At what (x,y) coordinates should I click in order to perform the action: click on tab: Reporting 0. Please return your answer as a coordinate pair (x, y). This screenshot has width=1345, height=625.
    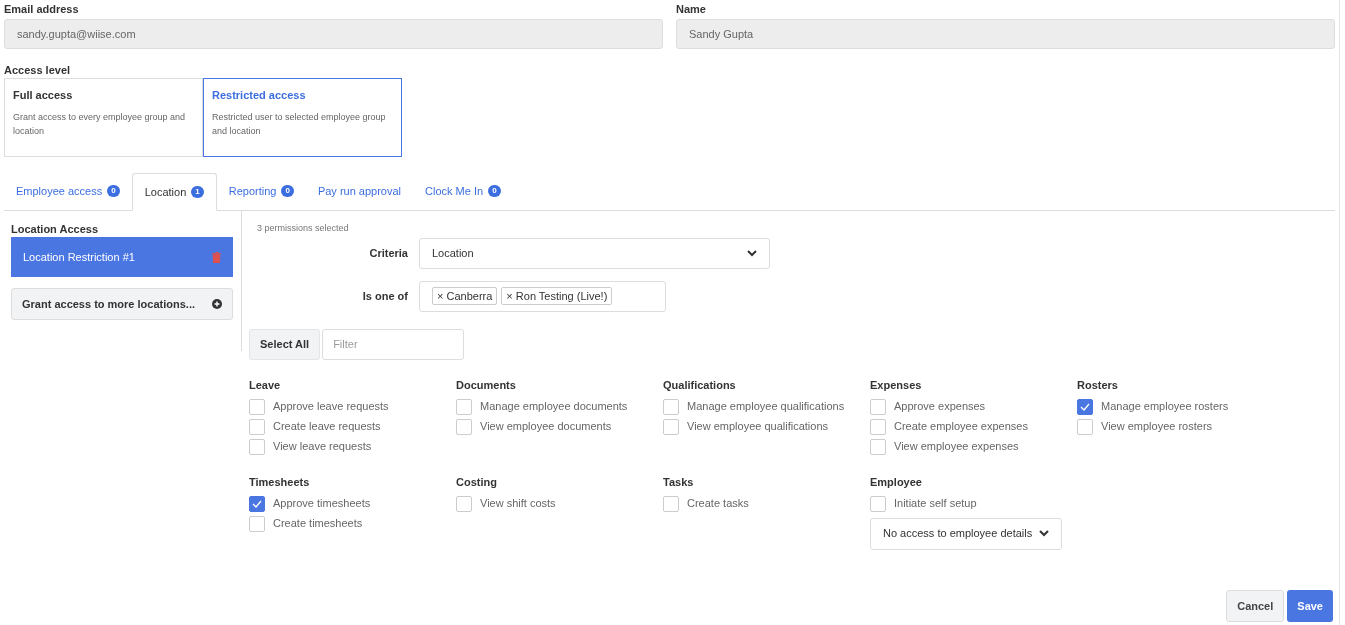
    Looking at the image, I should click on (261, 191).